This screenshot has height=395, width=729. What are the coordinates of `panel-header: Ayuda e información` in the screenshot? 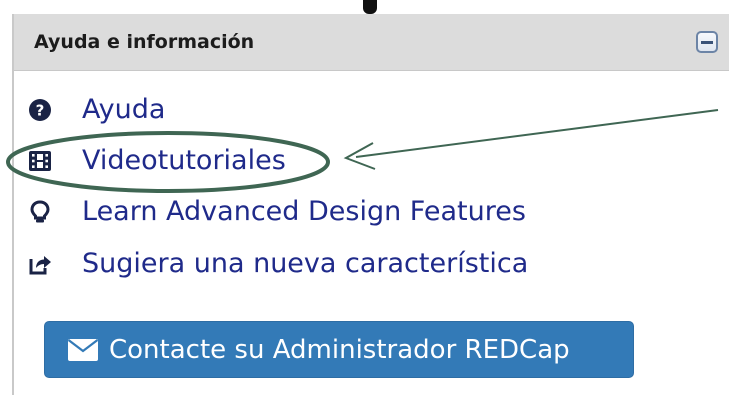 It's located at (371, 42).